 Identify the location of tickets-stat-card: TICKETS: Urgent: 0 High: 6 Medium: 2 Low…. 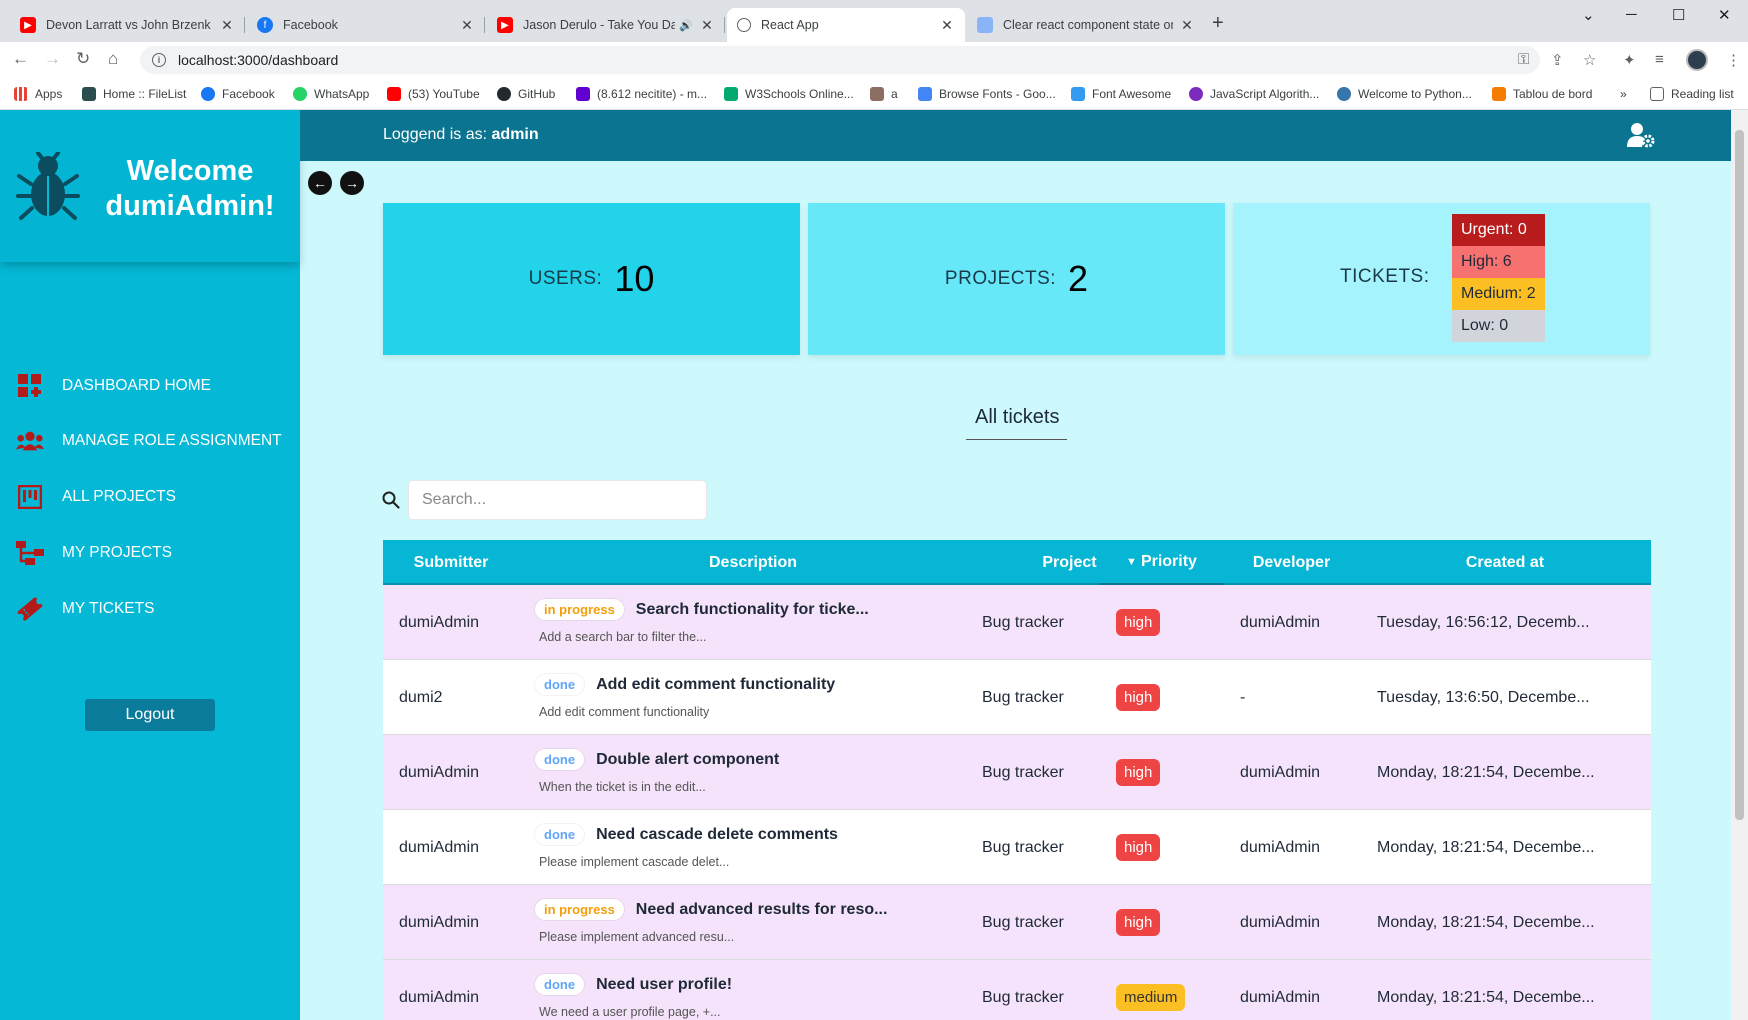
(1441, 279).